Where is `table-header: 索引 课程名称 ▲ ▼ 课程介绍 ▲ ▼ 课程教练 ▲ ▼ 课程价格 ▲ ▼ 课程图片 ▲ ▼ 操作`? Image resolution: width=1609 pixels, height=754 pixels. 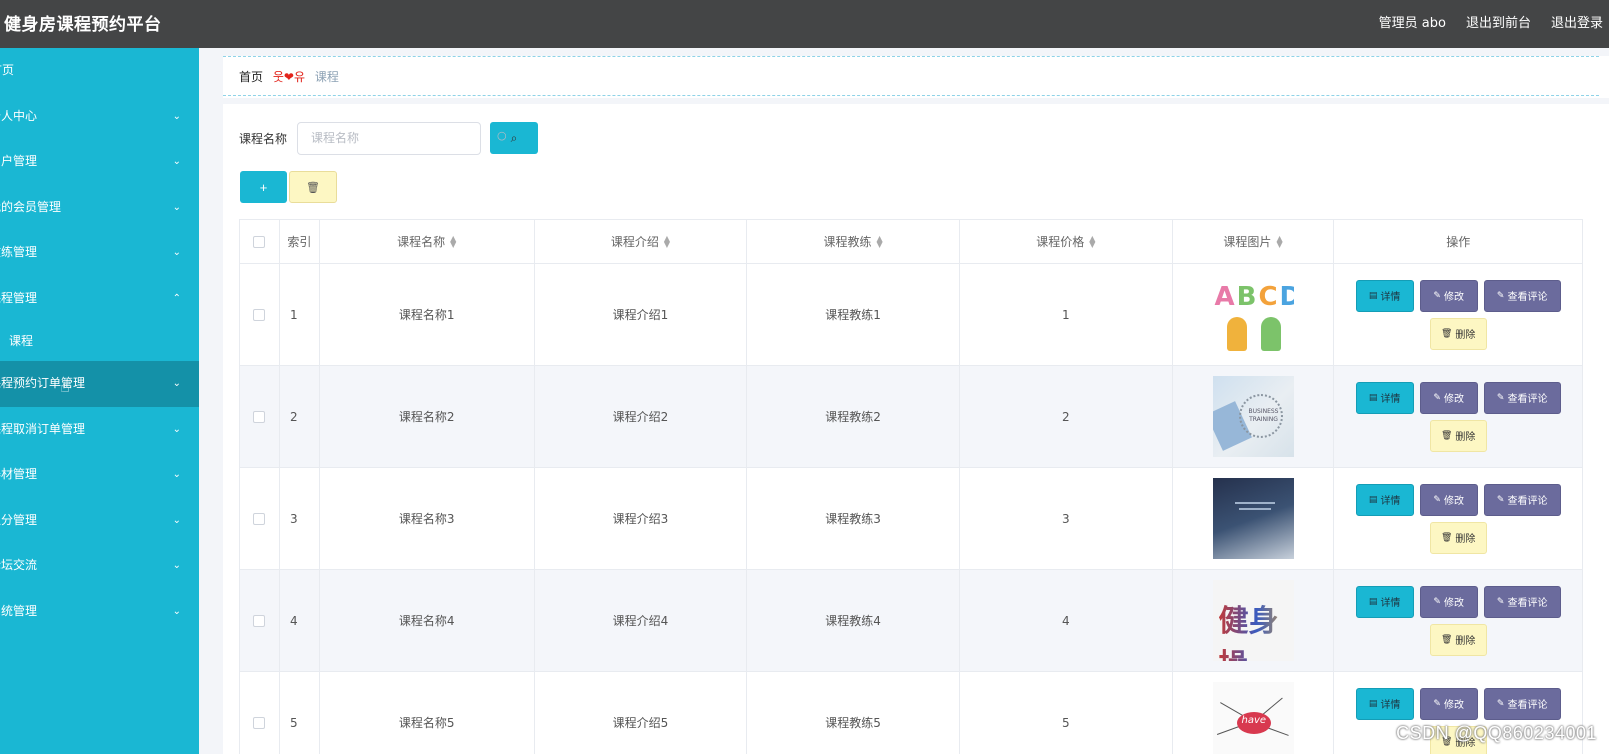
table-header: 索引 课程名称 ▲ ▼ 课程介绍 ▲ ▼ 课程教练 ▲ ▼ 课程价格 ▲ ▼ 课程图片 ▲ ▼ 操作 is located at coordinates (911, 242).